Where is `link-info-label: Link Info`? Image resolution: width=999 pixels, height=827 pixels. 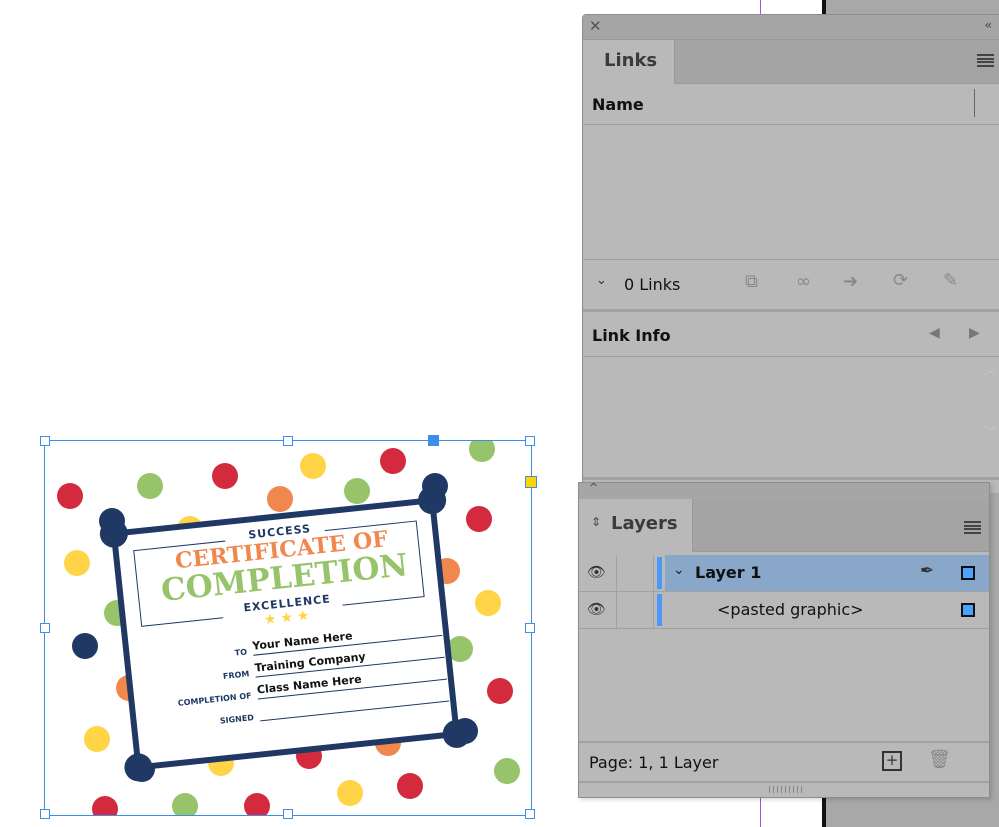
link-info-label: Link Info is located at coordinates (631, 335).